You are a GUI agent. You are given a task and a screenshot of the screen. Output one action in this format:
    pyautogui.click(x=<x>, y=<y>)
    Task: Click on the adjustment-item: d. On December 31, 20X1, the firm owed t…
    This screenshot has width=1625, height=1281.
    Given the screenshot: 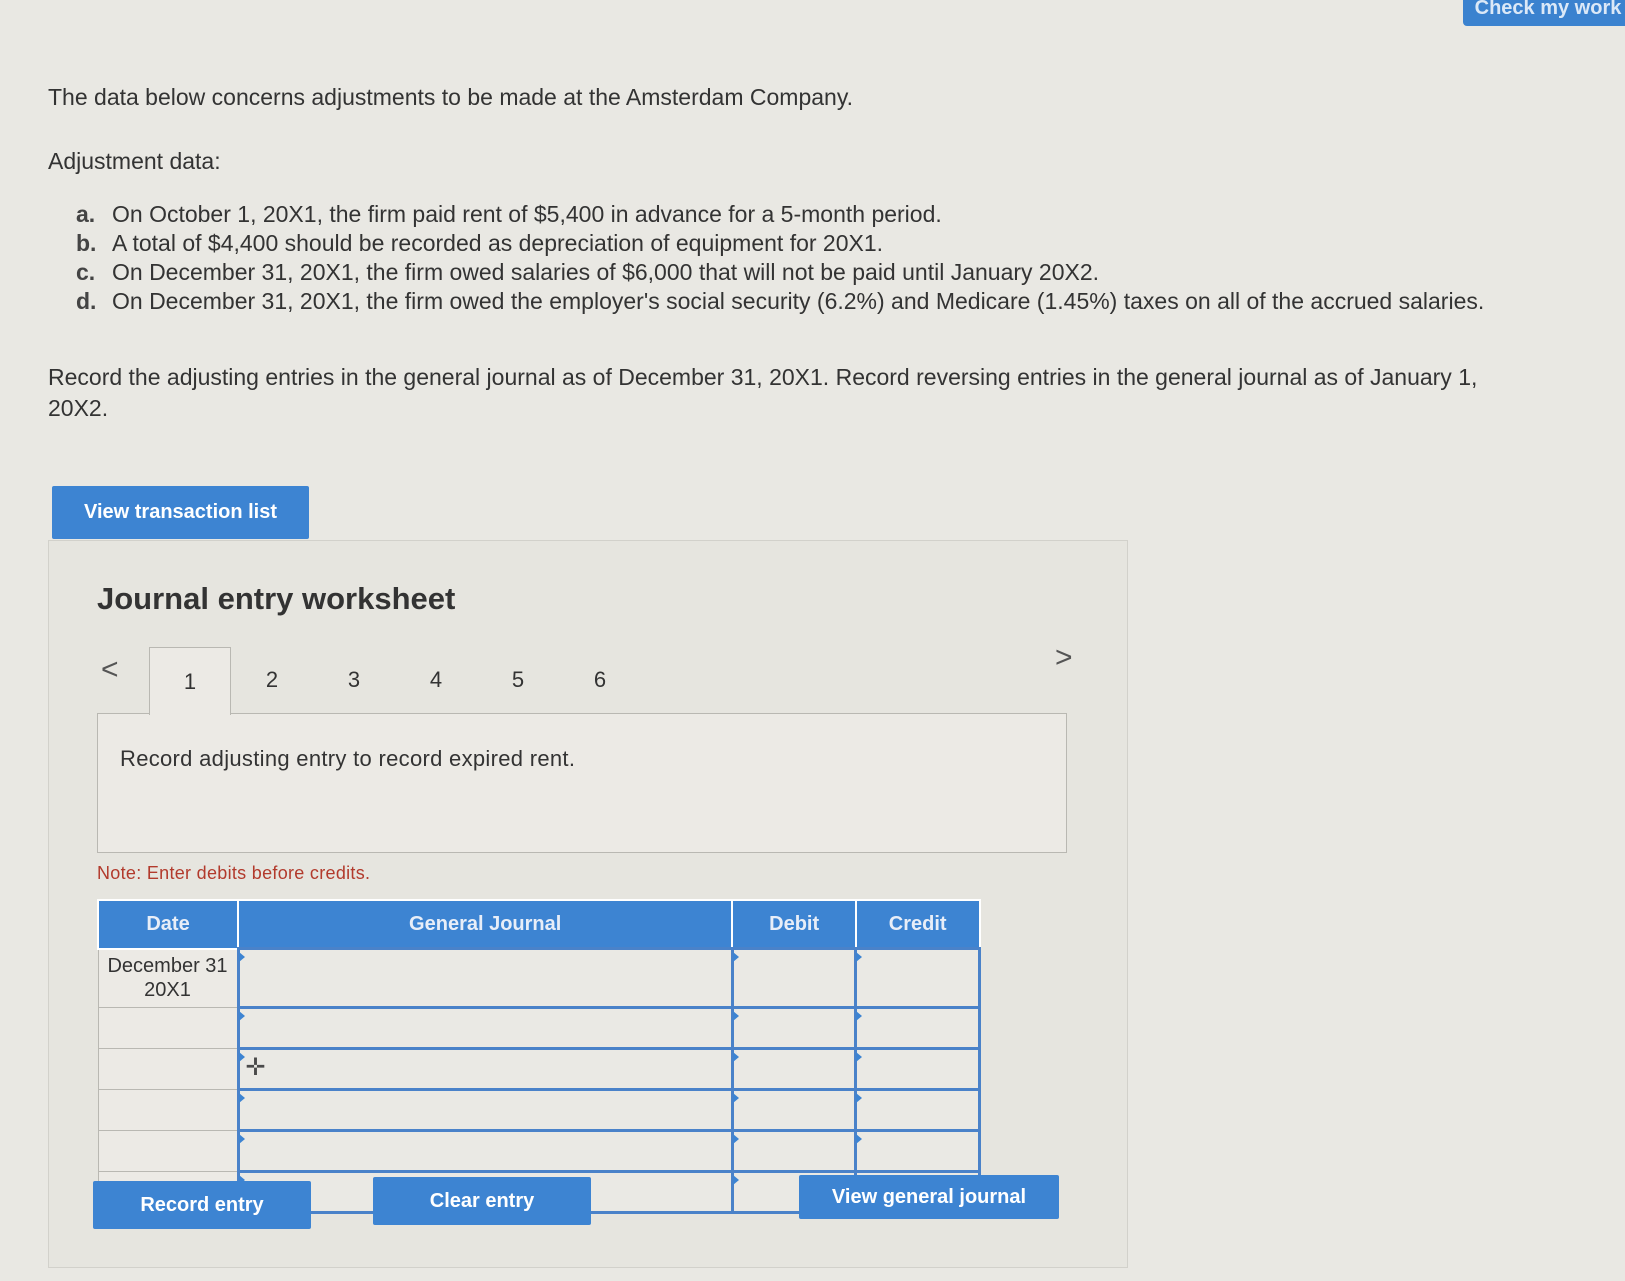 What is the action you would take?
    pyautogui.click(x=796, y=301)
    